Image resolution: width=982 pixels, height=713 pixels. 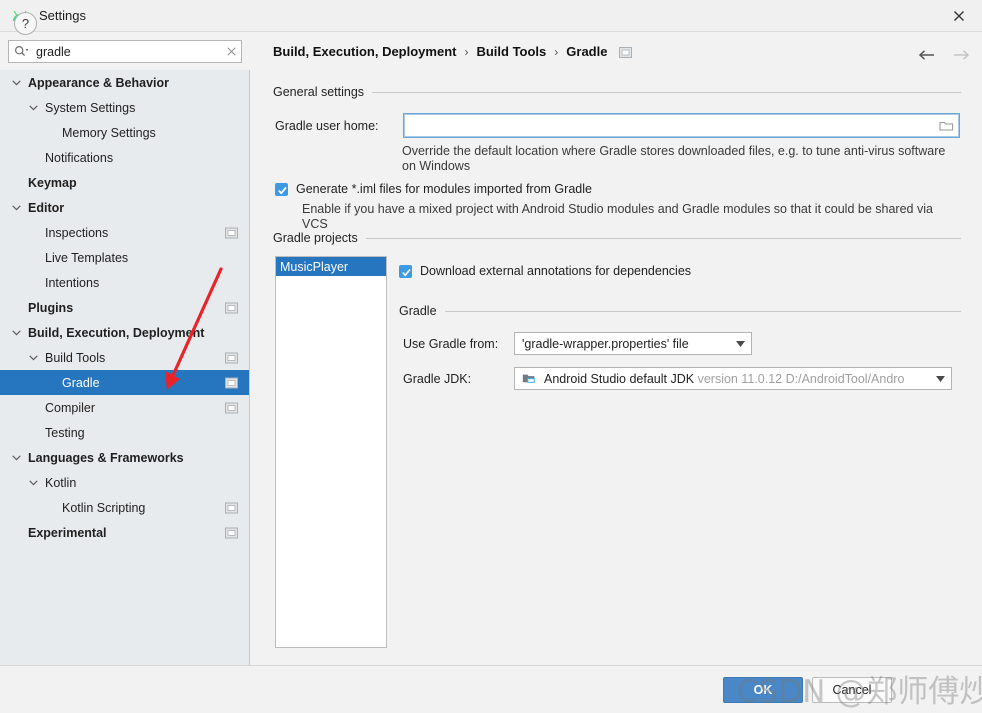 I want to click on sidebar-item-label: System Settings, so click(x=90, y=107).